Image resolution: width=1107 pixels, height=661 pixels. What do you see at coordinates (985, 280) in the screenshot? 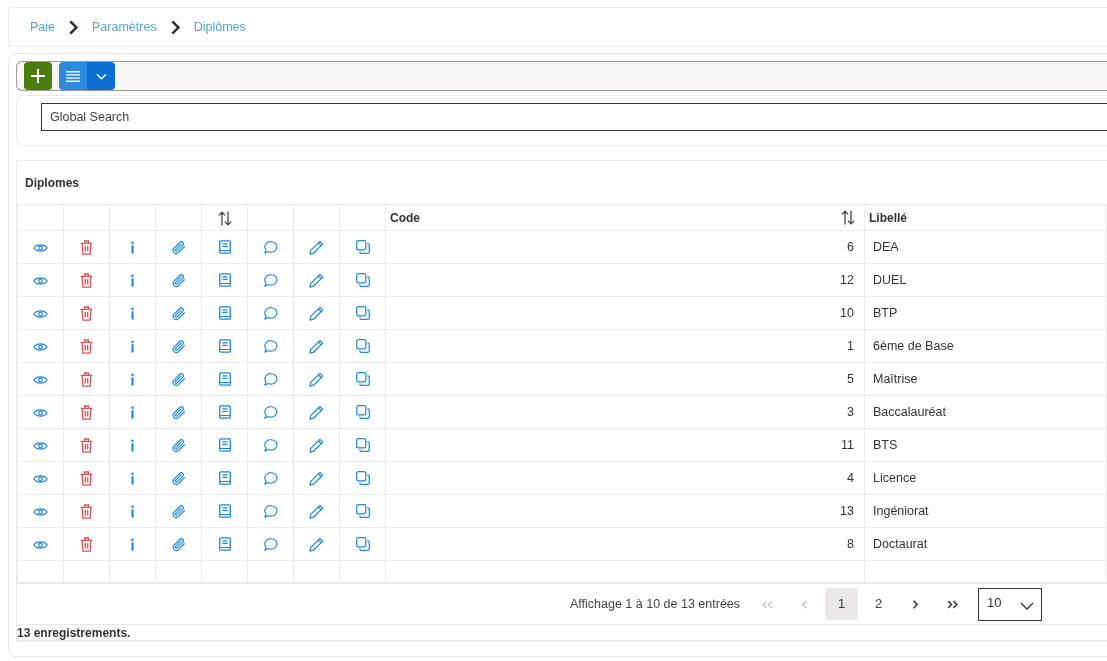
I see `table-cell: DUEL` at bounding box center [985, 280].